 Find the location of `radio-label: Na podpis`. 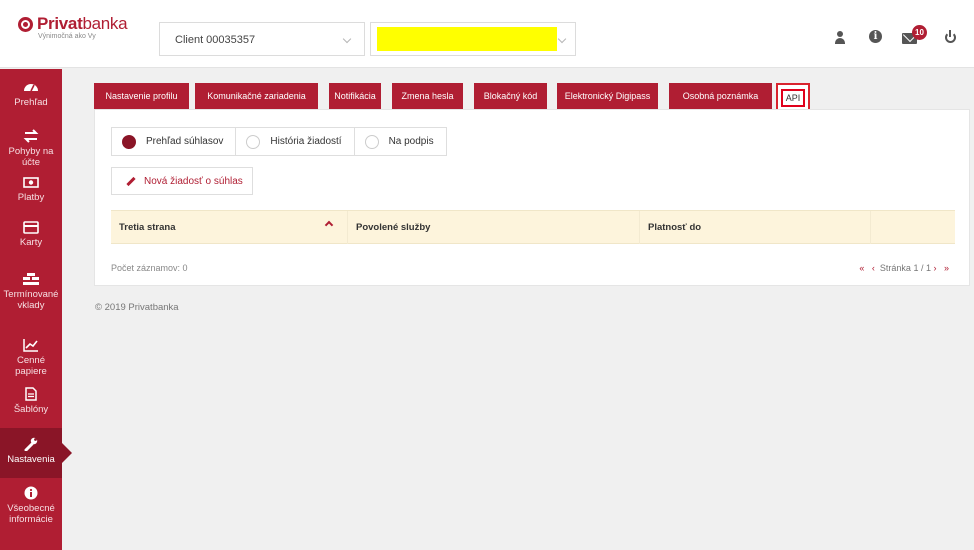

radio-label: Na podpis is located at coordinates (411, 141).